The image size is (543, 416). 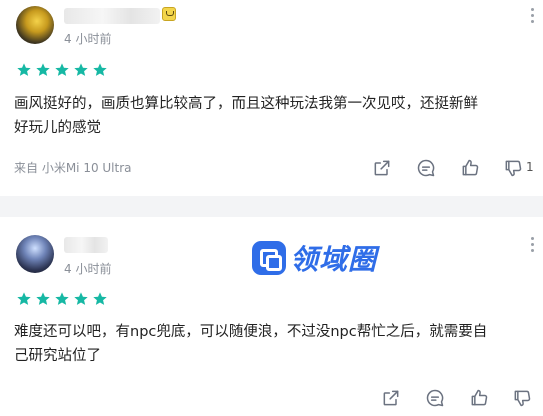 What do you see at coordinates (57, 128) in the screenshot?
I see `review-text-line: 好玩儿的感觉` at bounding box center [57, 128].